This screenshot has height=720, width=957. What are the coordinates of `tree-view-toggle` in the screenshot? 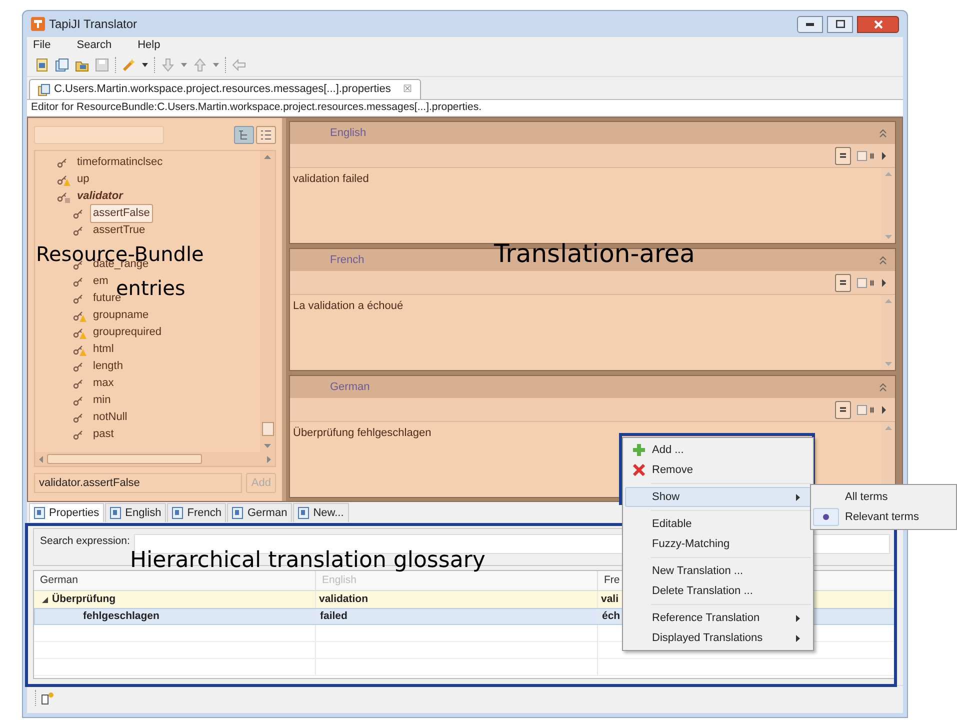 It's located at (244, 135).